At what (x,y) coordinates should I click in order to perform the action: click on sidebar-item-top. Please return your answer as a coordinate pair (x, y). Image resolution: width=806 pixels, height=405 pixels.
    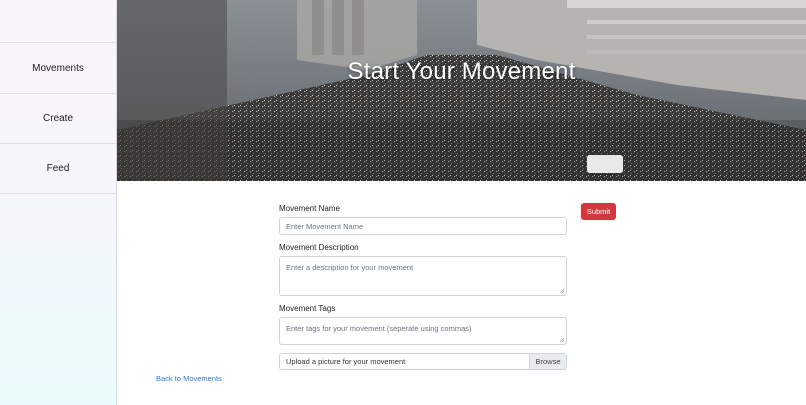
    Looking at the image, I should click on (58, 21).